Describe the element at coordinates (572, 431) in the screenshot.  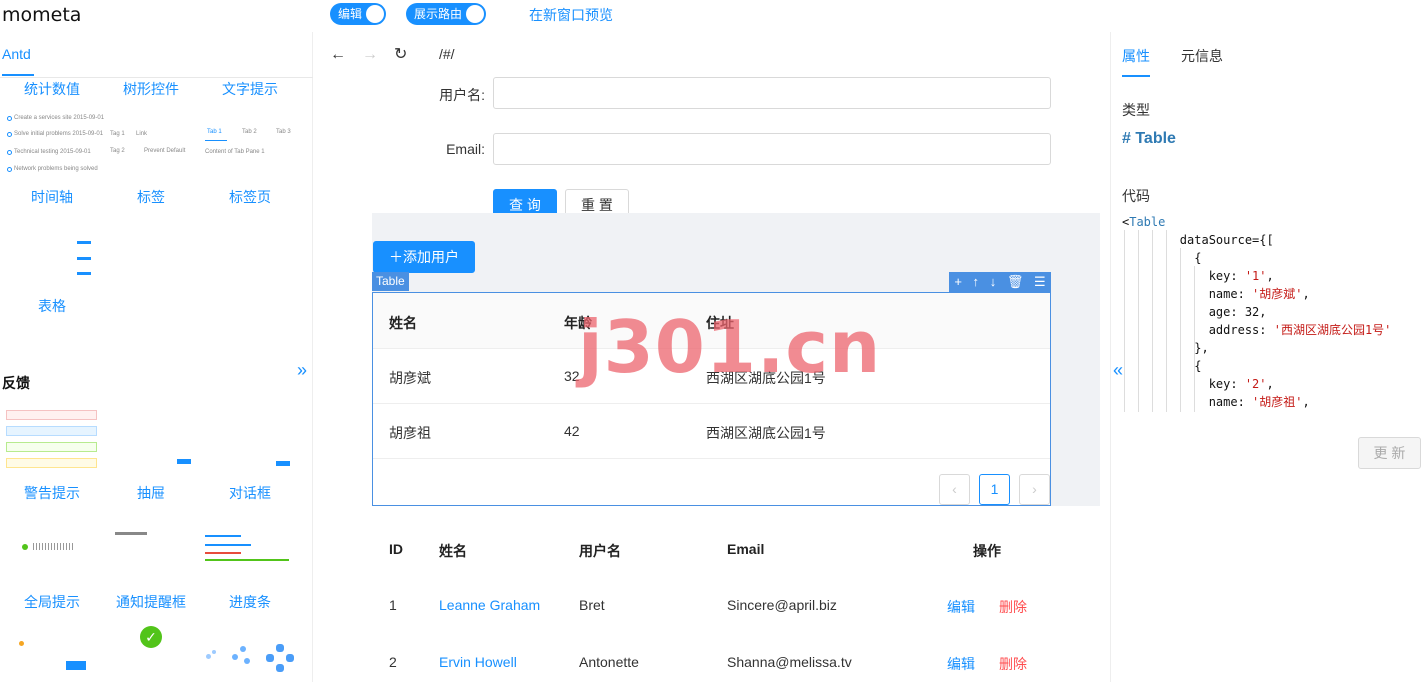
I see `table-cell: 42` at that location.